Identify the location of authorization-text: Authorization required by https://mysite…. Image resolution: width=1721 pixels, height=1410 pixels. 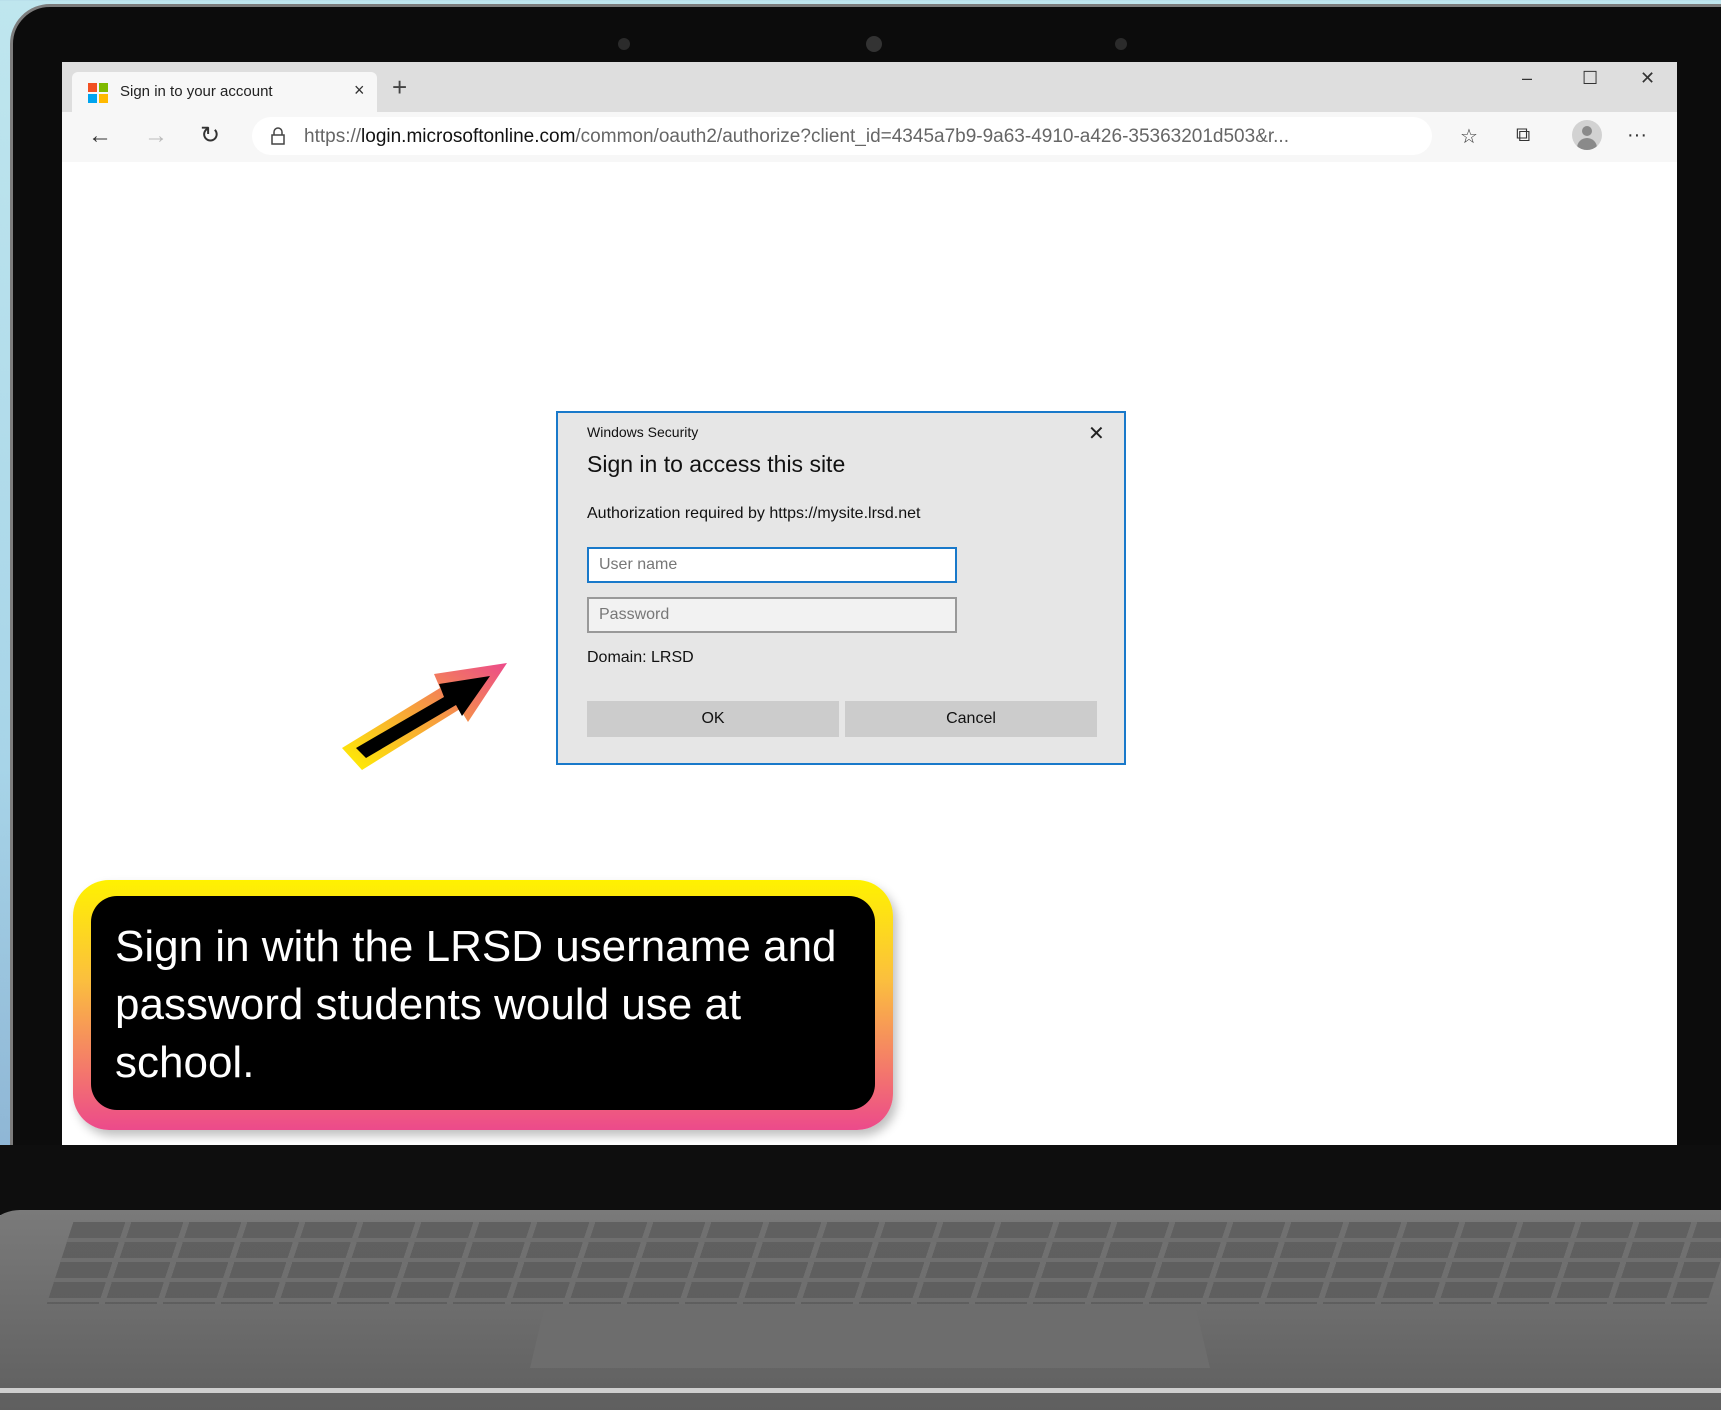
(754, 513).